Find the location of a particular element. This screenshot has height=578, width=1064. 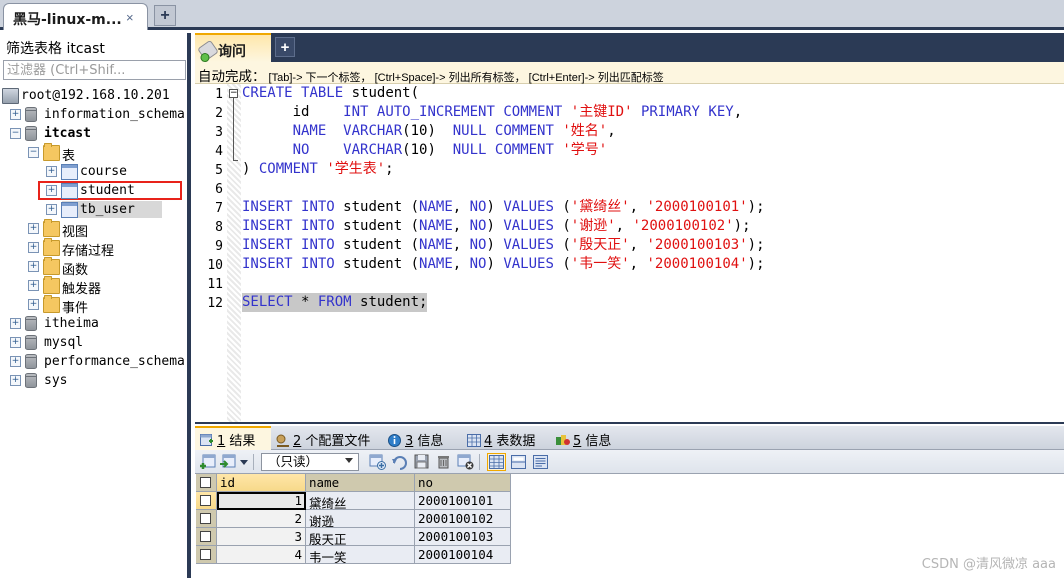

results-tab-1: 1 结果 is located at coordinates (233, 438).